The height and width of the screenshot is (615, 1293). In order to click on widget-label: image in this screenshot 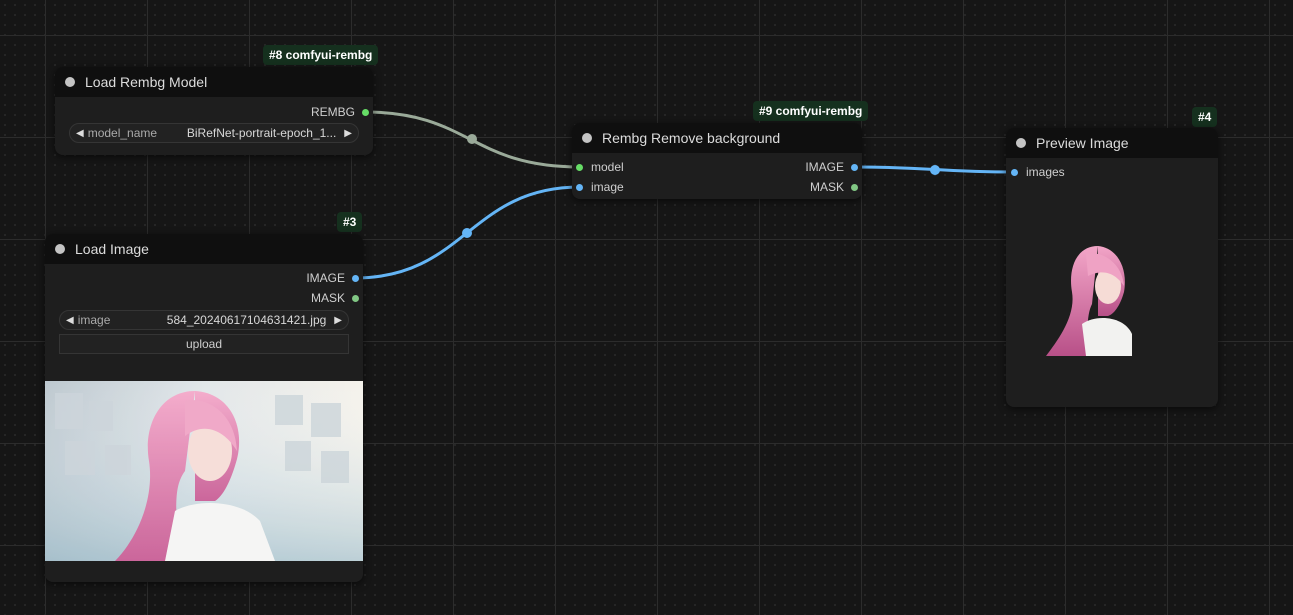, I will do `click(94, 320)`.